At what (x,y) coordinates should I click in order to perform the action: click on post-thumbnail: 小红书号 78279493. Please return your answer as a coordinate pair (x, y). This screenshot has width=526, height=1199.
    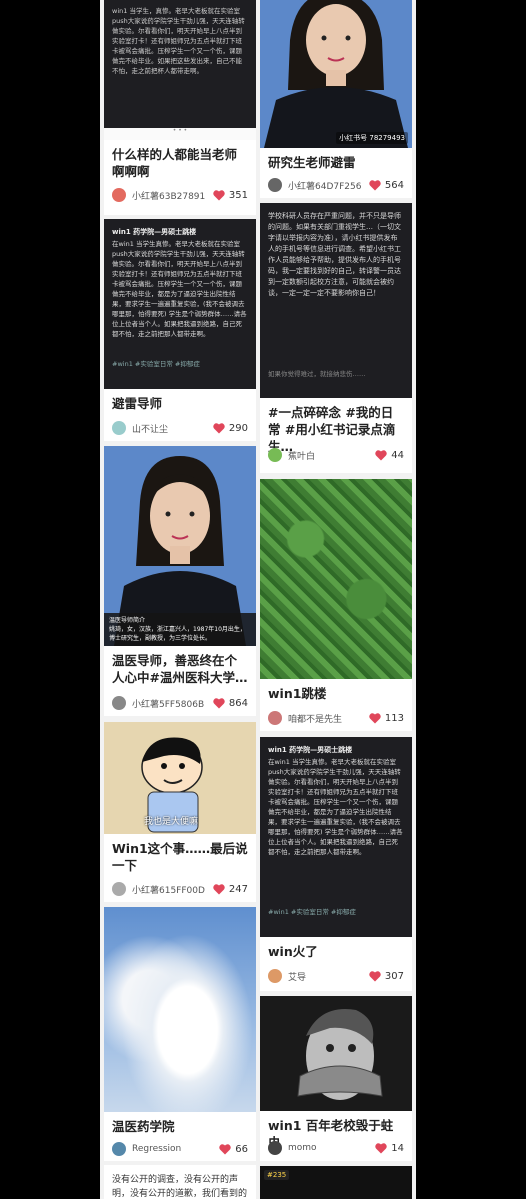
    Looking at the image, I should click on (336, 74).